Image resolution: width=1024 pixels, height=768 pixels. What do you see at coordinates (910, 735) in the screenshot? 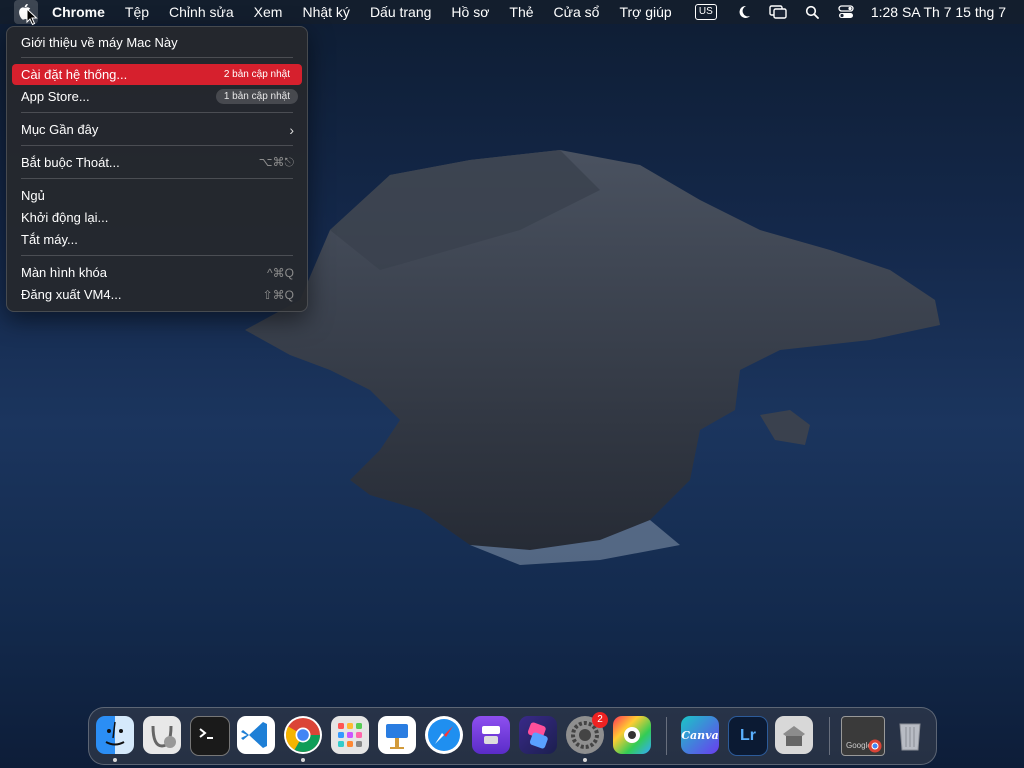
I see `trash-icon` at bounding box center [910, 735].